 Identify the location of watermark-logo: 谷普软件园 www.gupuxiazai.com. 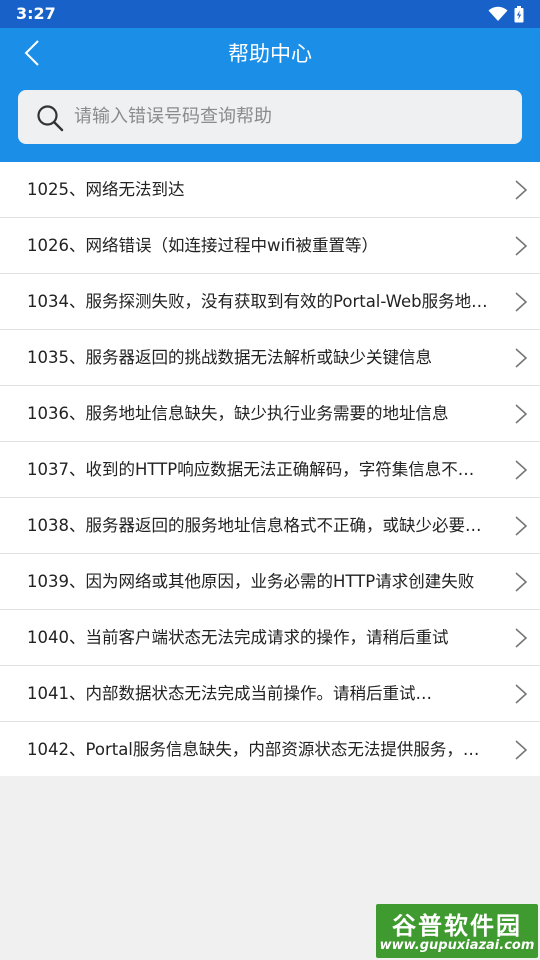
(457, 931).